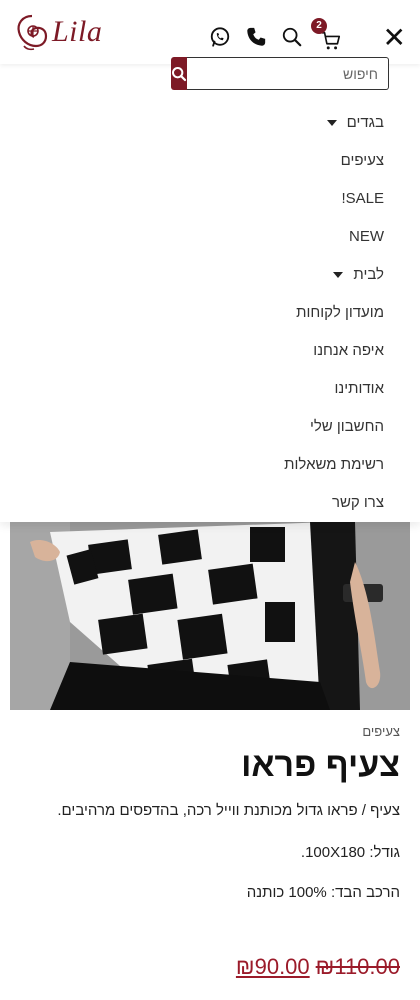 The image size is (420, 1000). I want to click on search-submit-button, so click(179, 73).